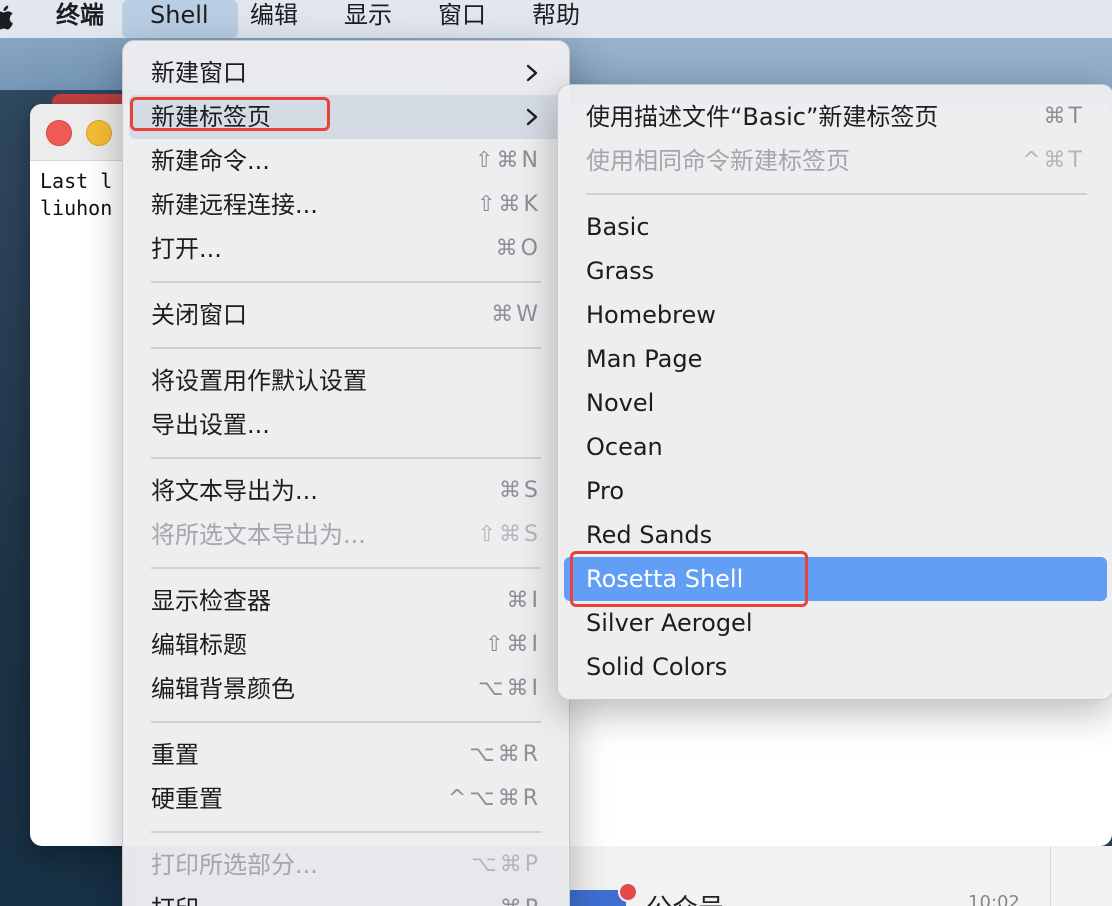  What do you see at coordinates (523, 600) in the screenshot?
I see `menu-item-shortcut: ⌘I` at bounding box center [523, 600].